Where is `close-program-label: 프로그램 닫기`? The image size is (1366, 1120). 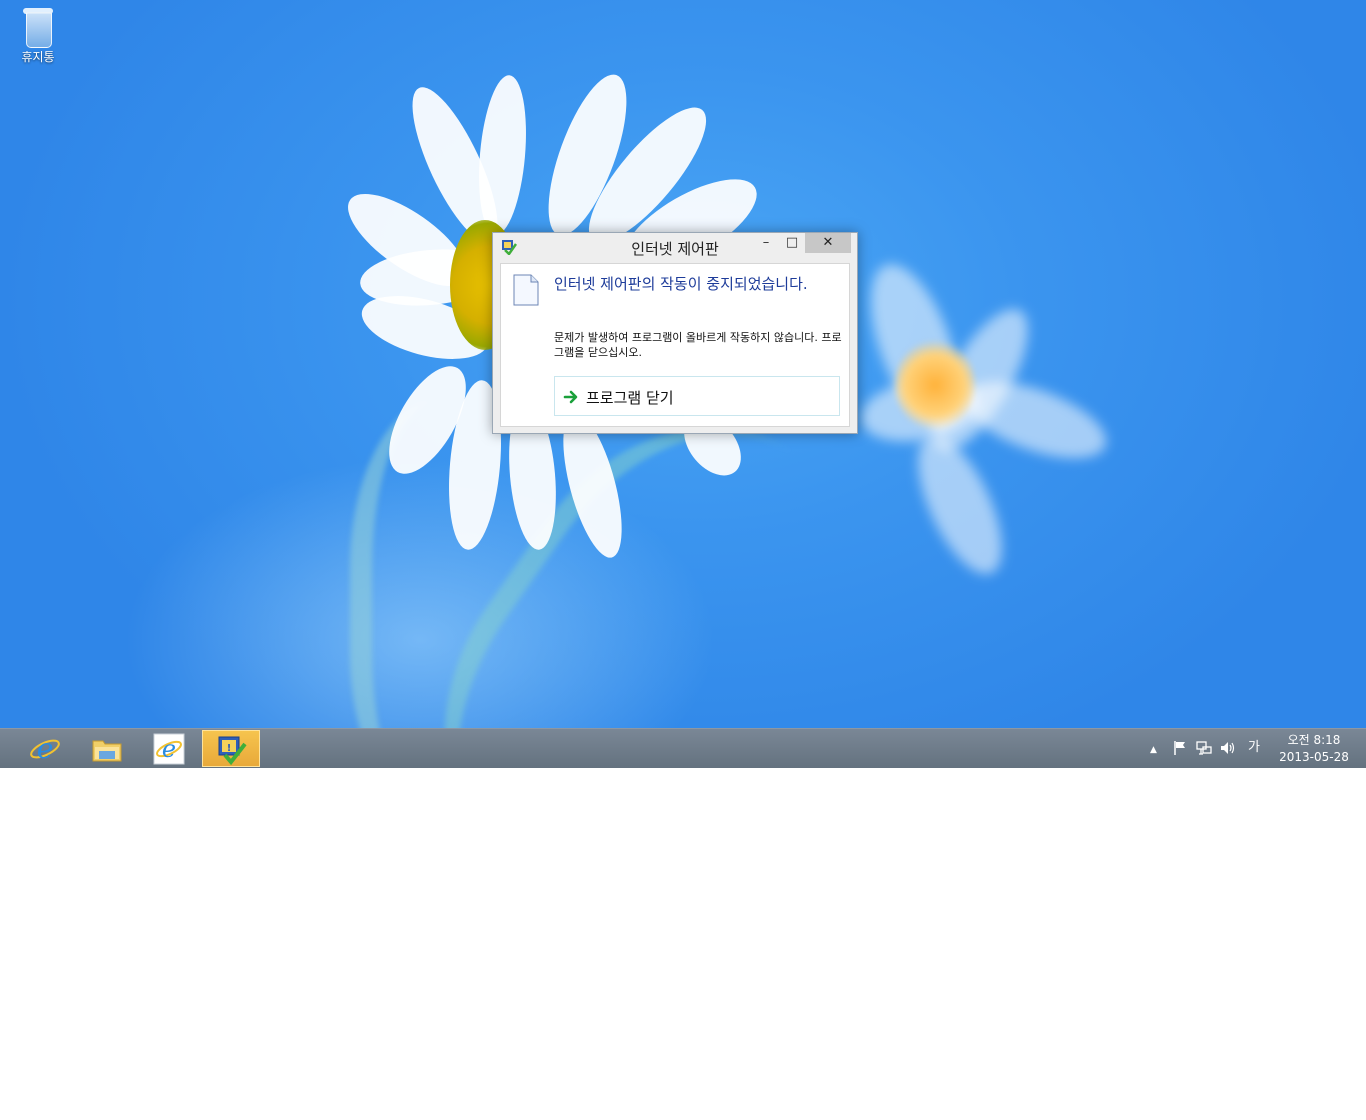
close-program-label: 프로그램 닫기 is located at coordinates (630, 398).